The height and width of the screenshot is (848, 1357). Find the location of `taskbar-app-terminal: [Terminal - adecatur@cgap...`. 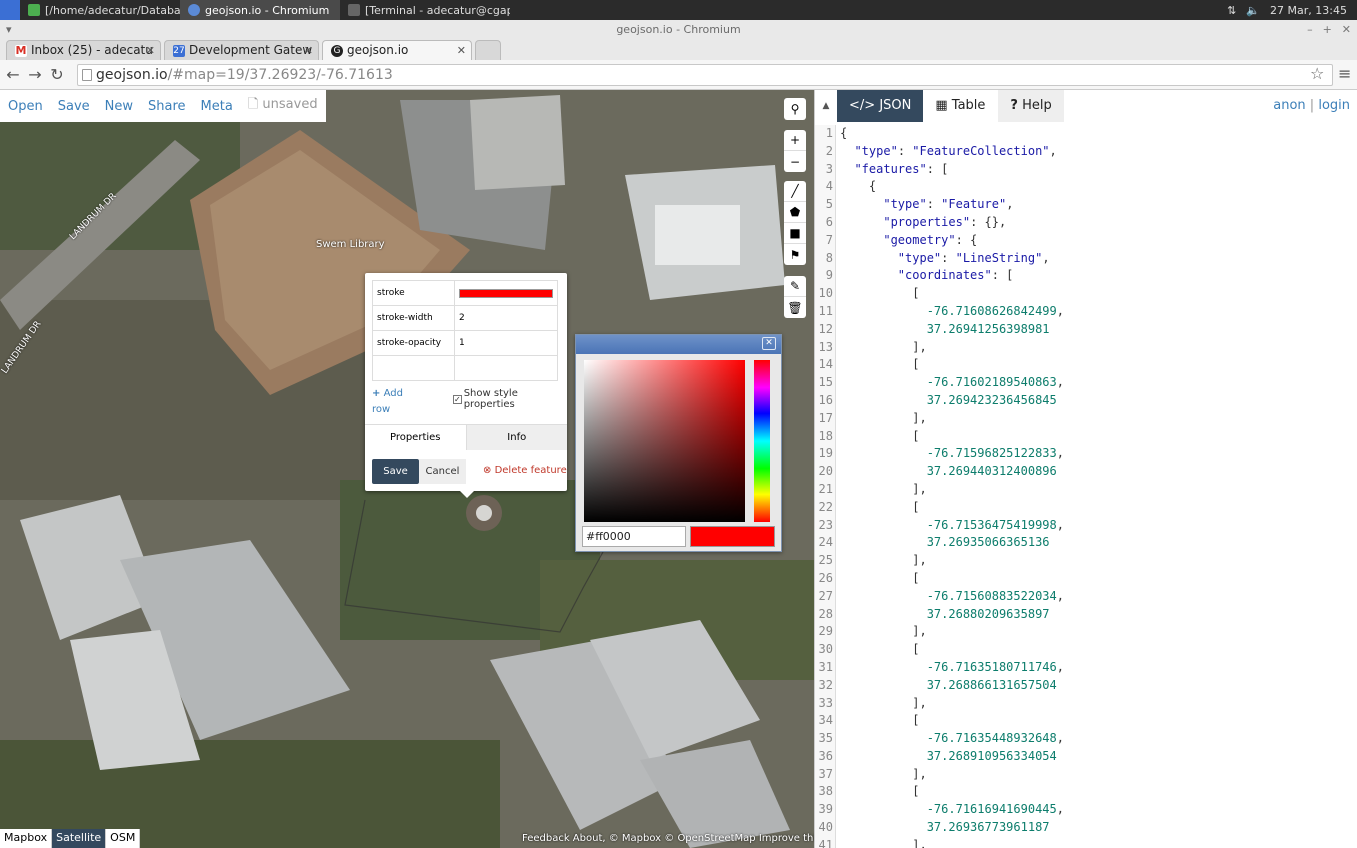

taskbar-app-terminal: [Terminal - adecatur@cgap... is located at coordinates (425, 10).